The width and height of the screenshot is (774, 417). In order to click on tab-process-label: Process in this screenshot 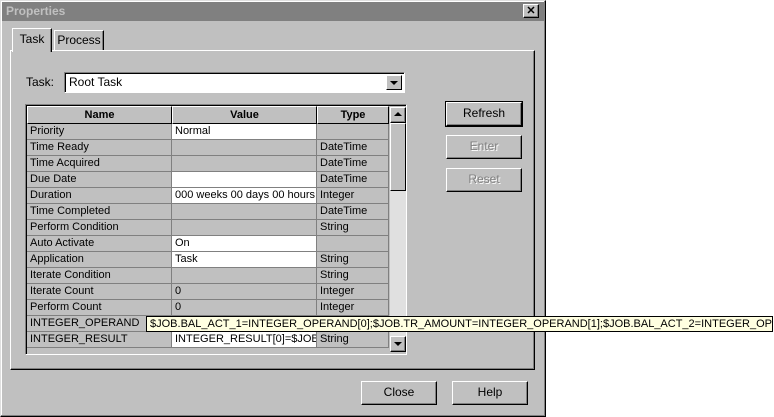, I will do `click(79, 40)`.